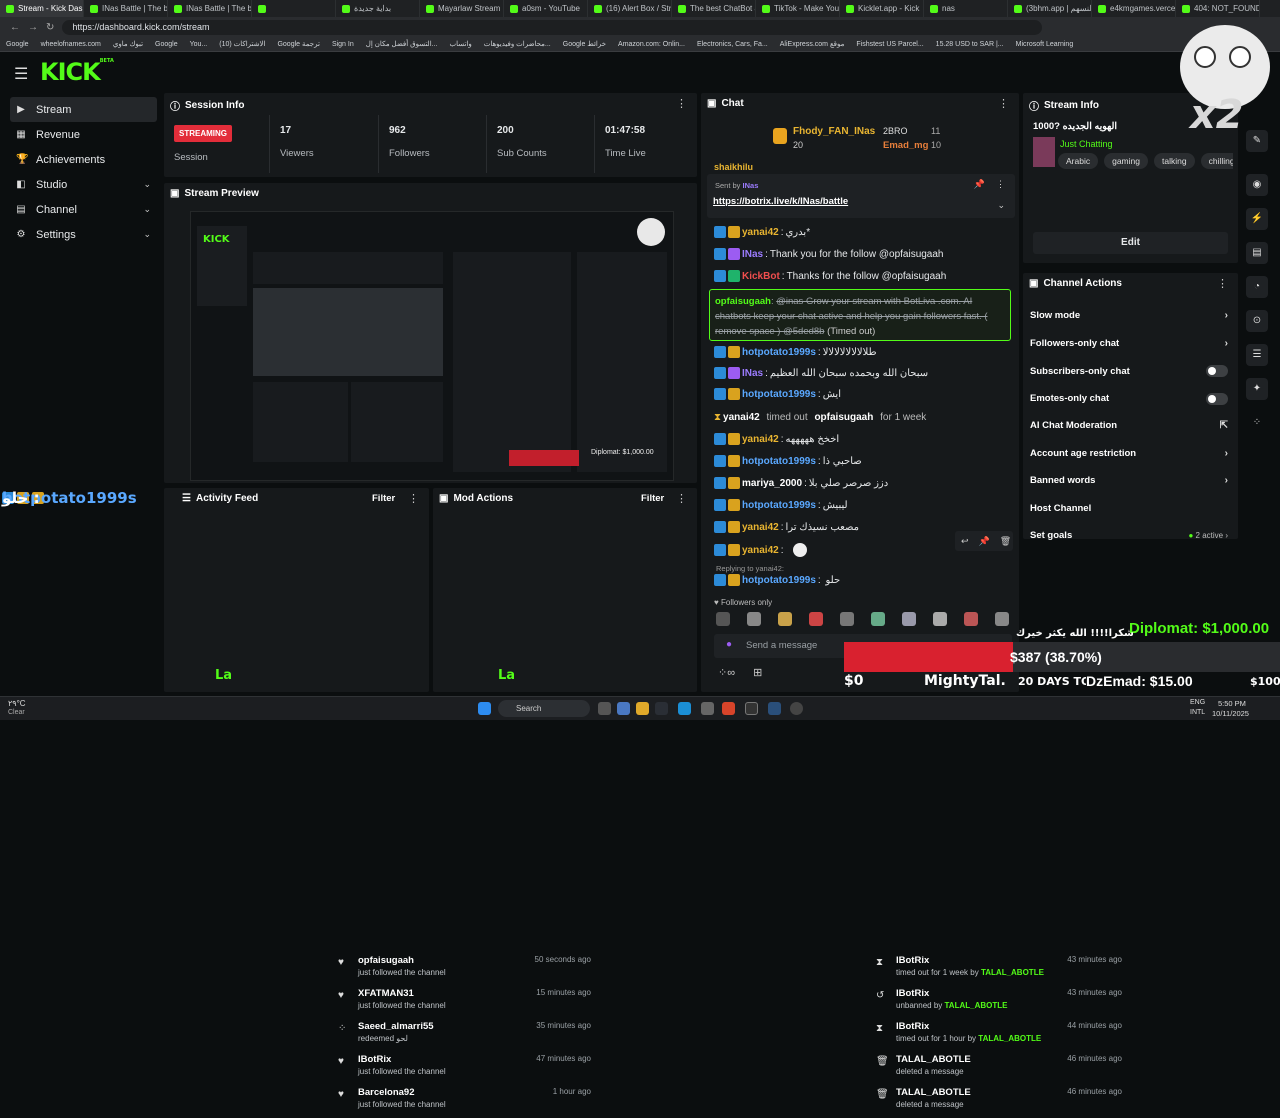  Describe the element at coordinates (42, 8) in the screenshot. I see `browser-tab: Stream - Kick Dash` at that location.